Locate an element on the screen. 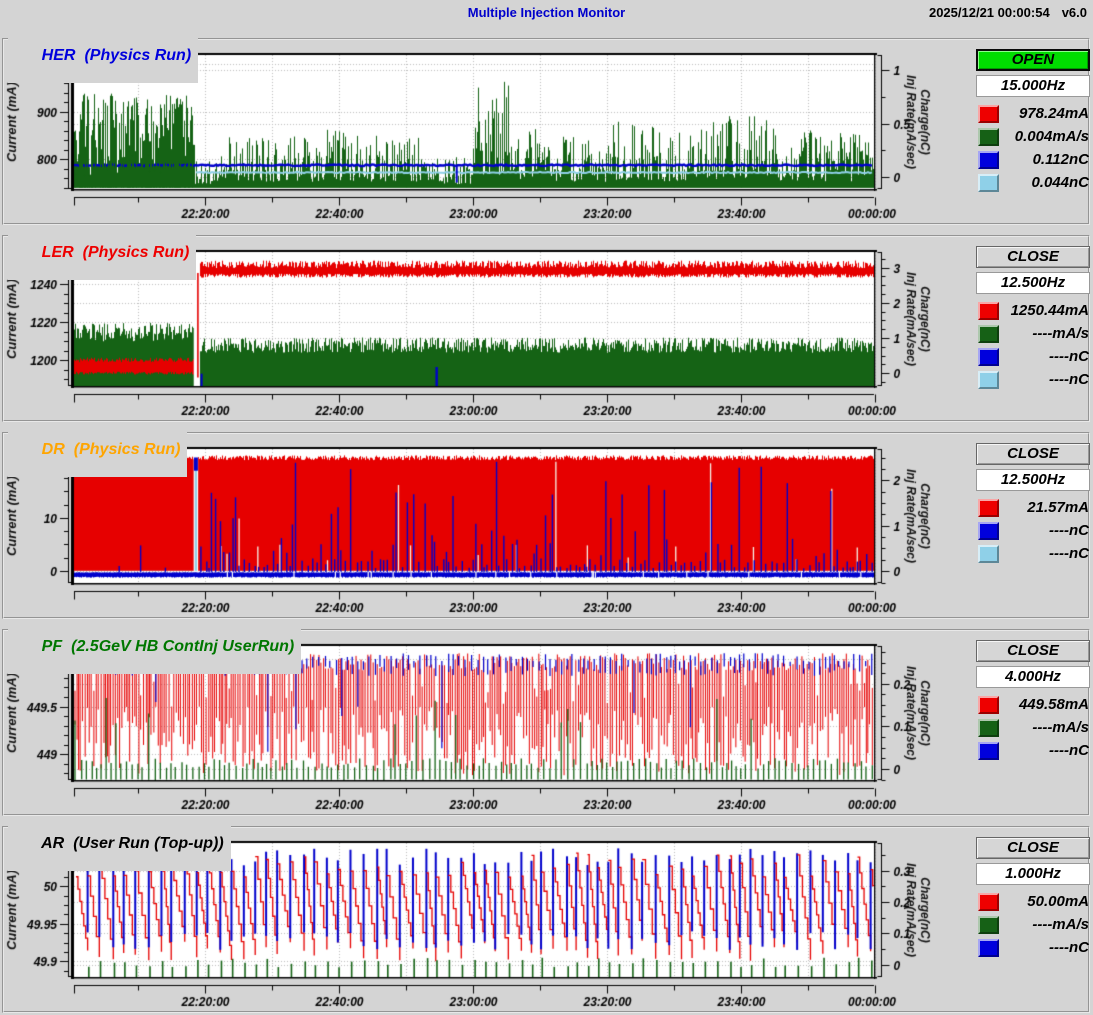  legend-row: 0.044nC is located at coordinates (1033, 182).